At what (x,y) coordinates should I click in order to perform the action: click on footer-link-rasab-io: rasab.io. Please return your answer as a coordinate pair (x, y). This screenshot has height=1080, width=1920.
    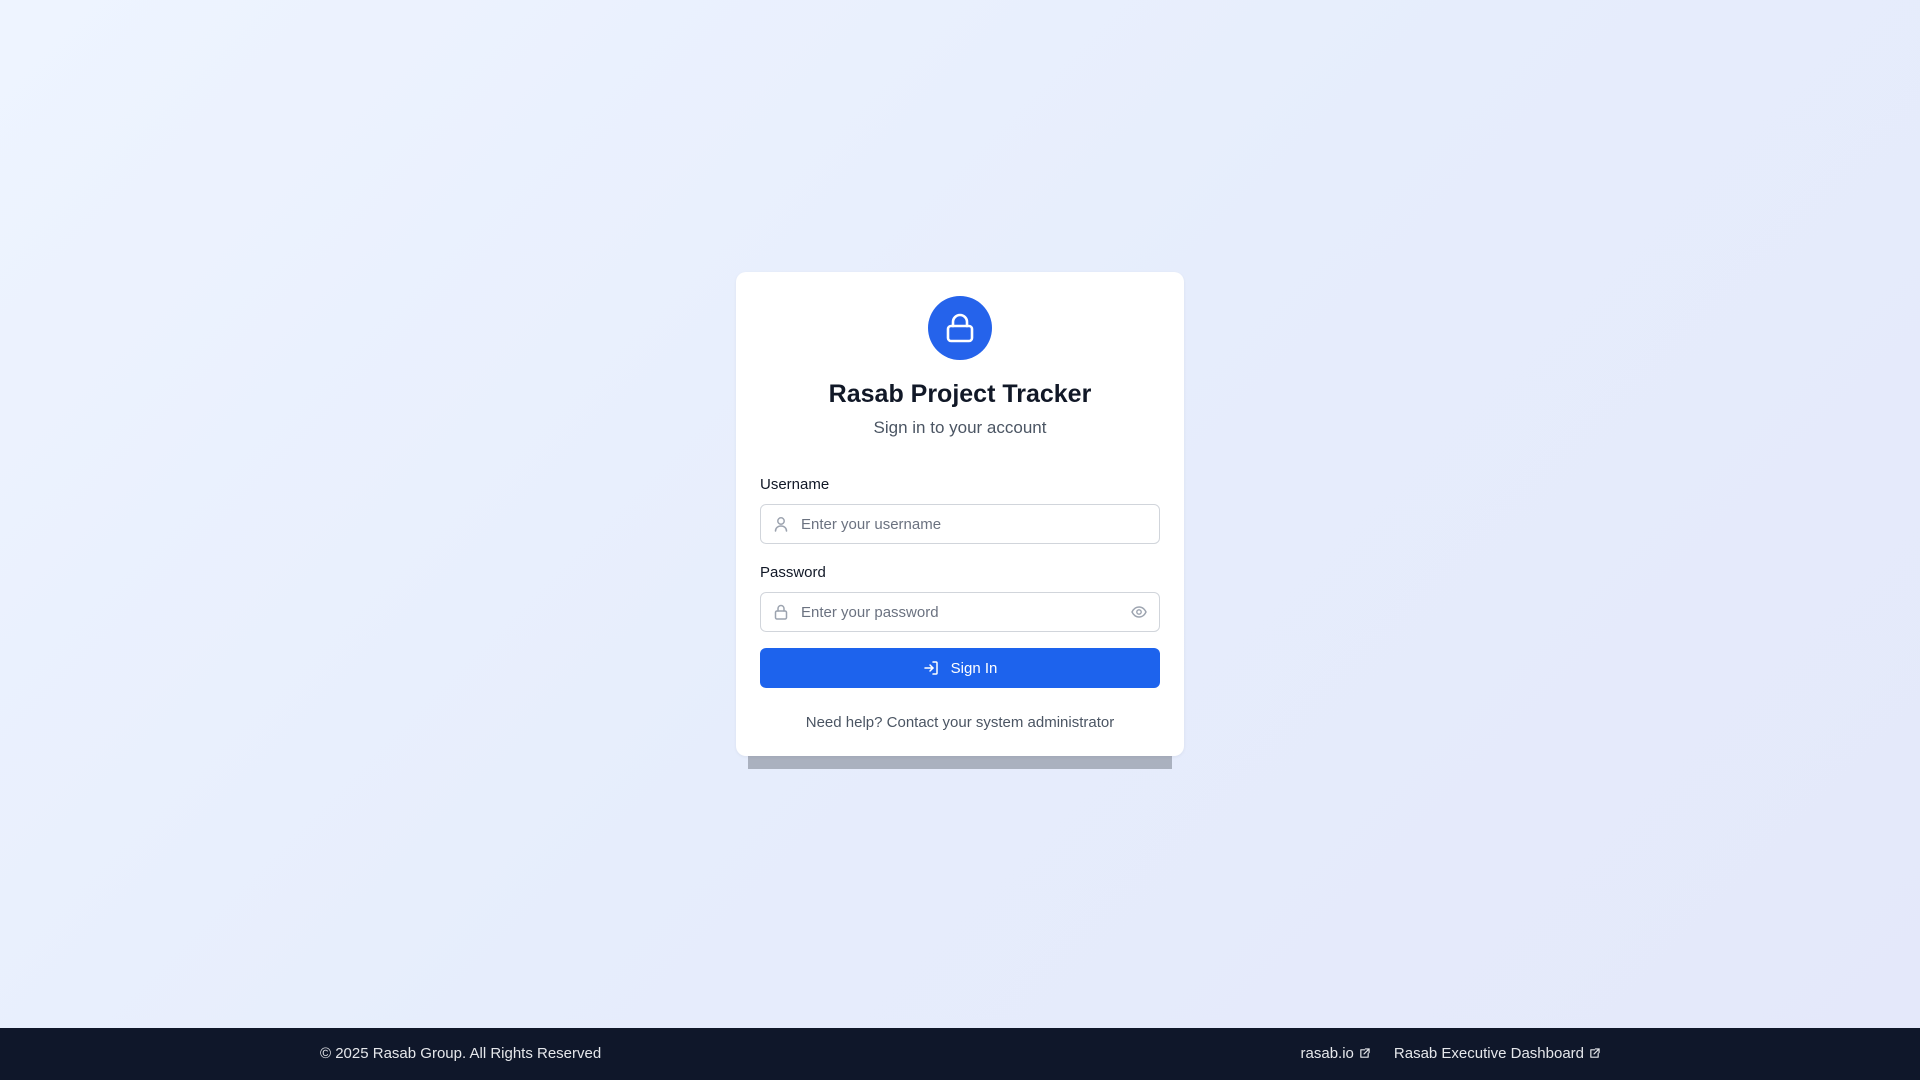
    Looking at the image, I should click on (1335, 1053).